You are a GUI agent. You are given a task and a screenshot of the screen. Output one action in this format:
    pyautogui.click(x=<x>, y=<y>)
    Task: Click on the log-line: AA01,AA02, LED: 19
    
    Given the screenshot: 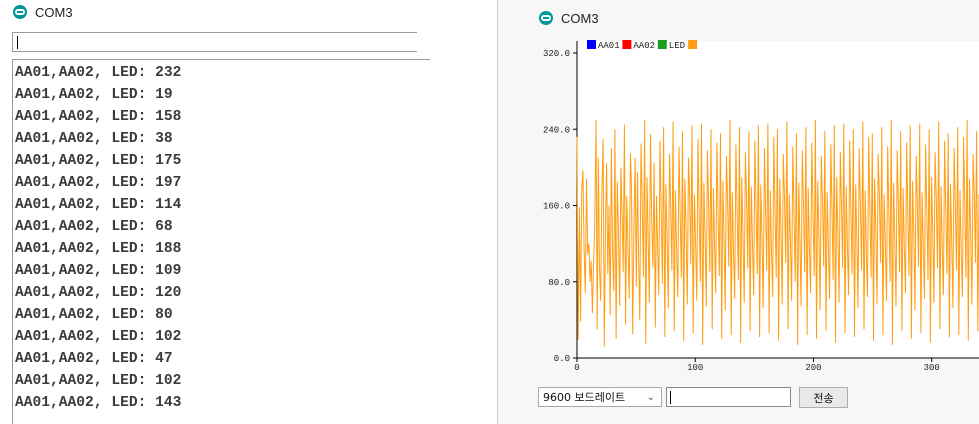 What is the action you would take?
    pyautogui.click(x=94, y=95)
    